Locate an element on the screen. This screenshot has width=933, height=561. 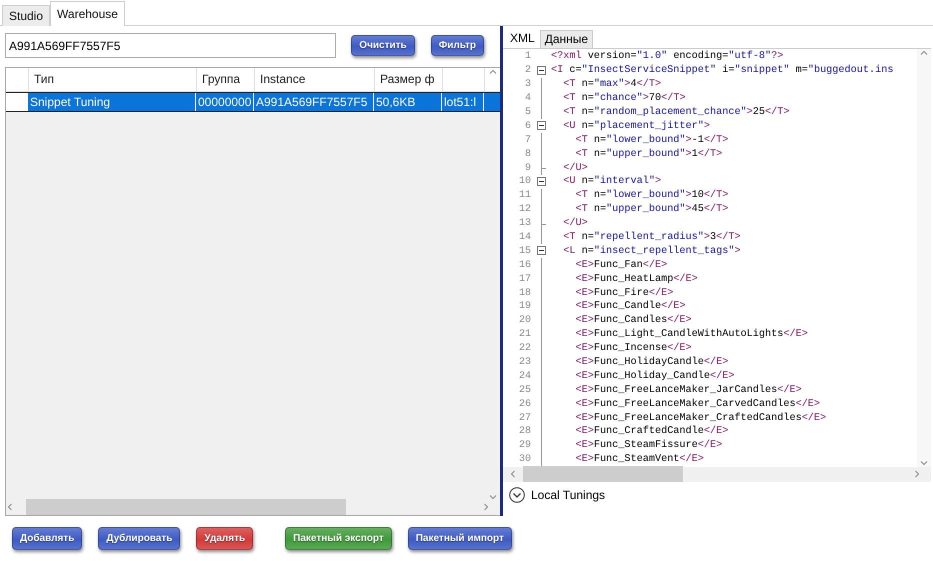
code-line: <E>Func_Holiday_Candle</E> is located at coordinates (654, 376).